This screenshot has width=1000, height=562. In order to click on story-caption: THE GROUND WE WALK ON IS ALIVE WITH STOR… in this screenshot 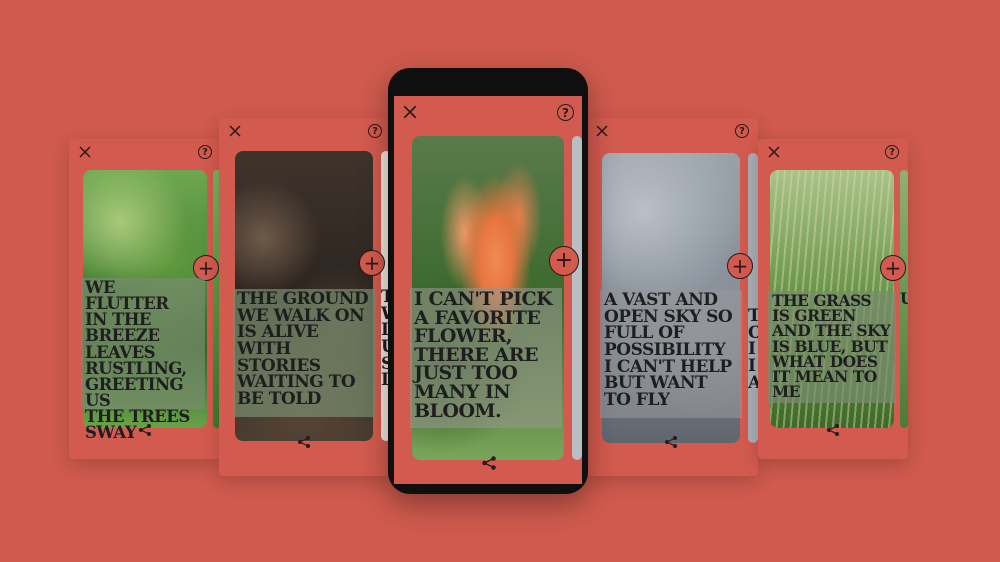, I will do `click(304, 353)`.